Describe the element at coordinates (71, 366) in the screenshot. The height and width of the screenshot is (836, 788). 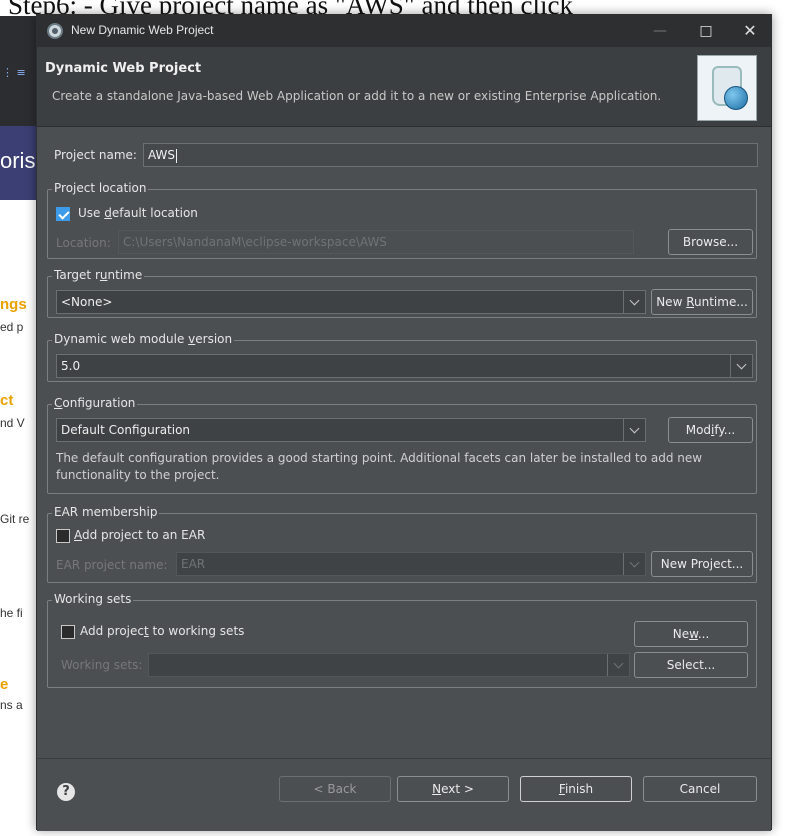
I see `module-version-value: 5.0` at that location.